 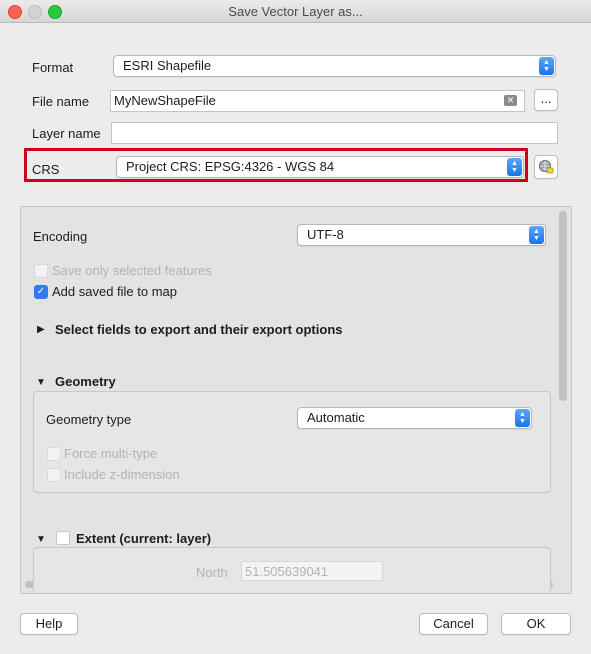 I want to click on add-to-map-checkbox: ✓, so click(x=41, y=292).